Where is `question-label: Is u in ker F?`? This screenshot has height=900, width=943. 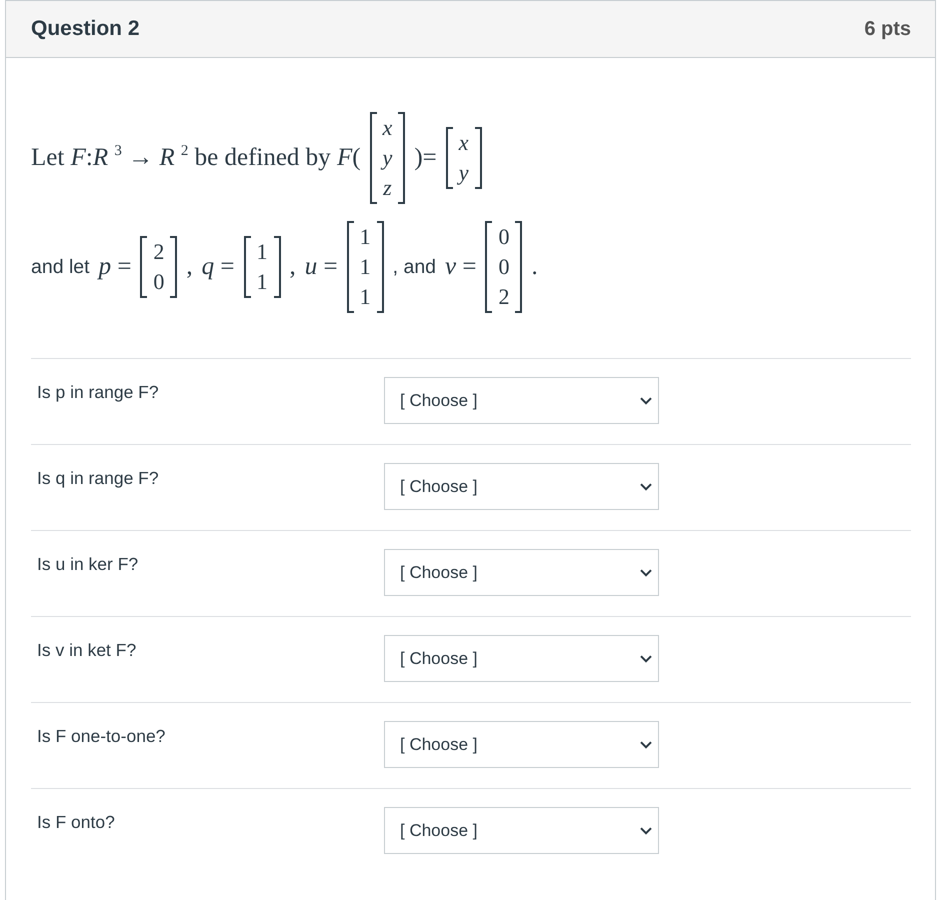
question-label: Is u in ker F? is located at coordinates (88, 564).